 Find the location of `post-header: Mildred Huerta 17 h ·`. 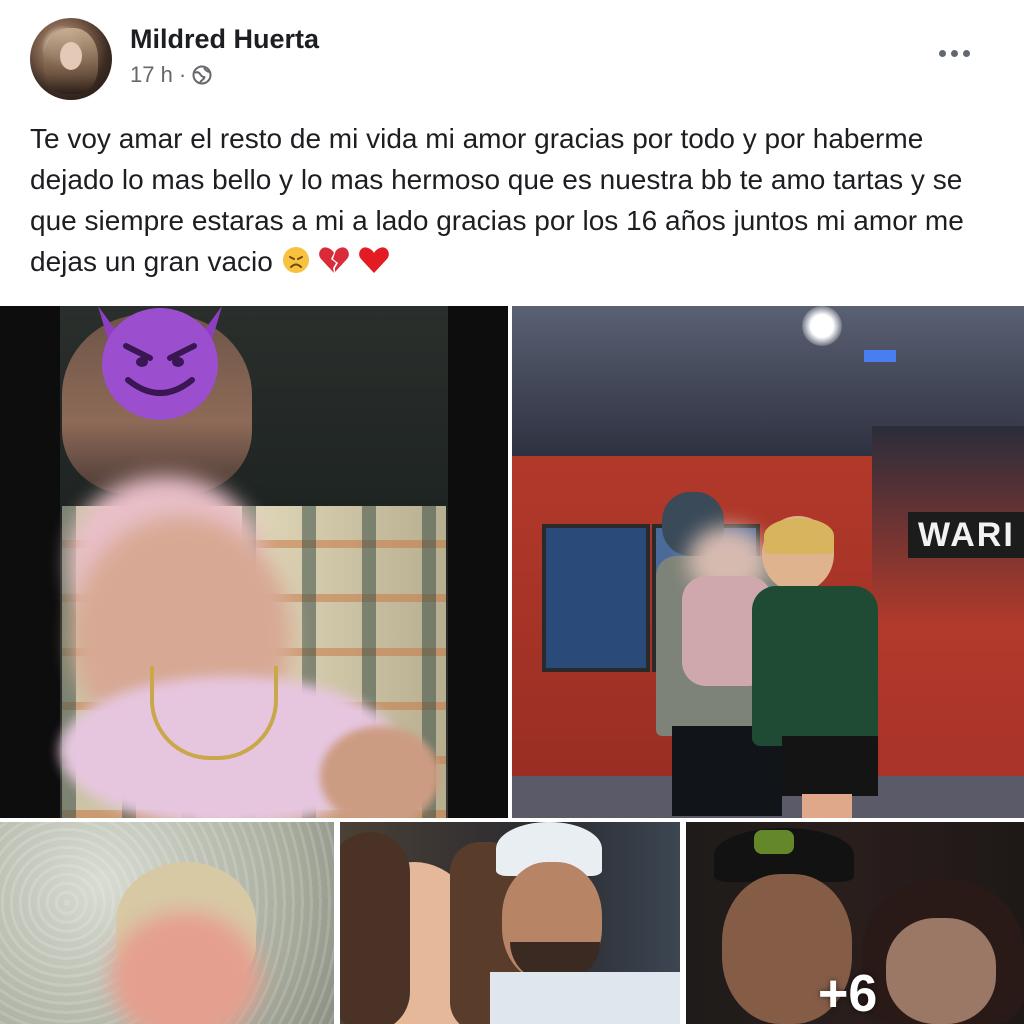

post-header: Mildred Huerta 17 h · is located at coordinates (512, 55).